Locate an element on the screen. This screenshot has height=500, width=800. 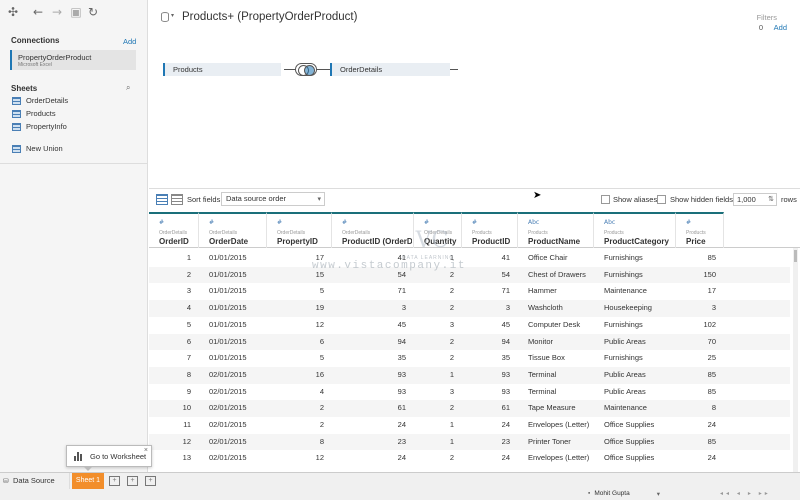
vertical-scrollbar is located at coordinates (795, 360).